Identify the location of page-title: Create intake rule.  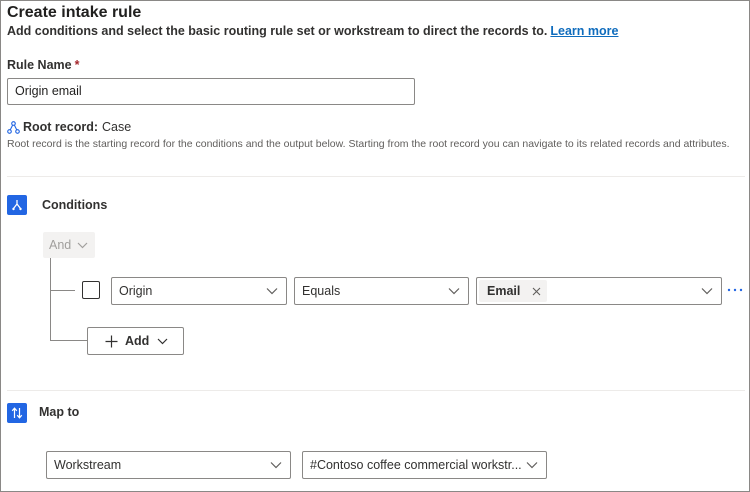
(74, 12).